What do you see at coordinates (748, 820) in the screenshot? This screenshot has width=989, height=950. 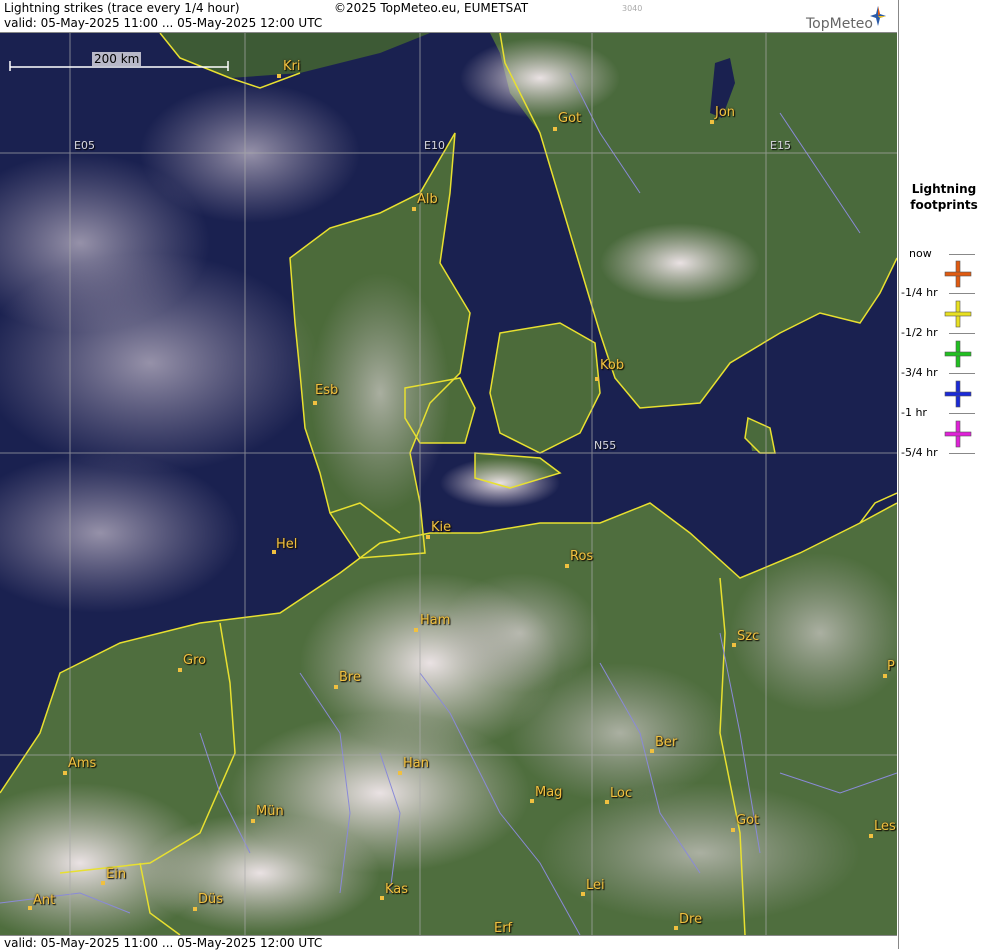 I see `city-label-got-germany: Got` at bounding box center [748, 820].